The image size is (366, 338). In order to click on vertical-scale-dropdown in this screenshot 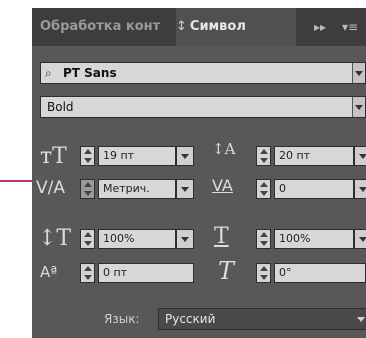, I will do `click(185, 239)`.